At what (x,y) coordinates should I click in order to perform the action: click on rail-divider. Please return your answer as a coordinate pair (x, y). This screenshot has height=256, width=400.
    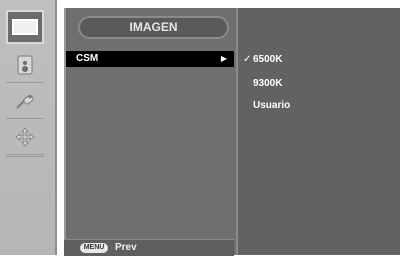
    Looking at the image, I should click on (25, 156).